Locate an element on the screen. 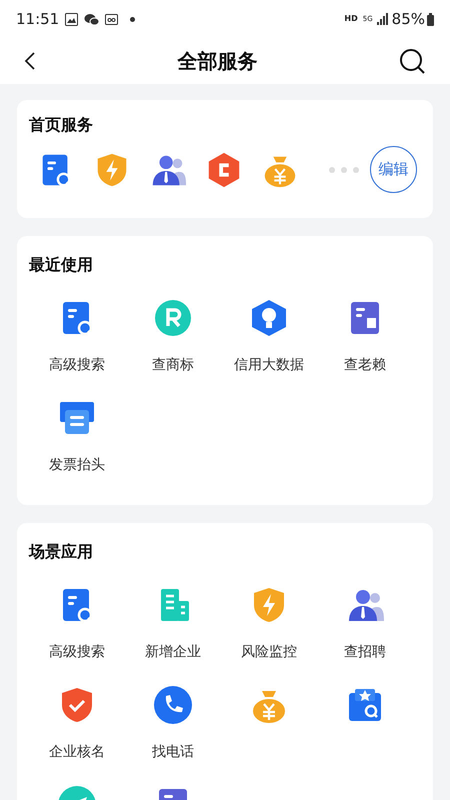 This screenshot has width=450, height=800. r-circle-icon is located at coordinates (173, 318).